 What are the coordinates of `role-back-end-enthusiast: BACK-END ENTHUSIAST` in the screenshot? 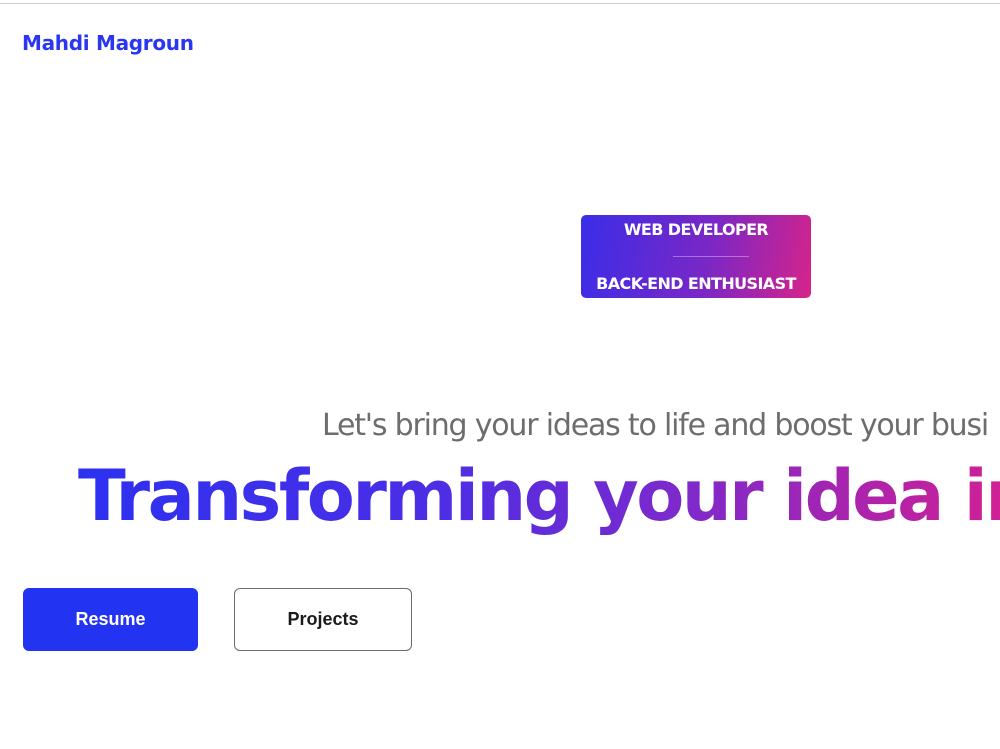 It's located at (696, 283).